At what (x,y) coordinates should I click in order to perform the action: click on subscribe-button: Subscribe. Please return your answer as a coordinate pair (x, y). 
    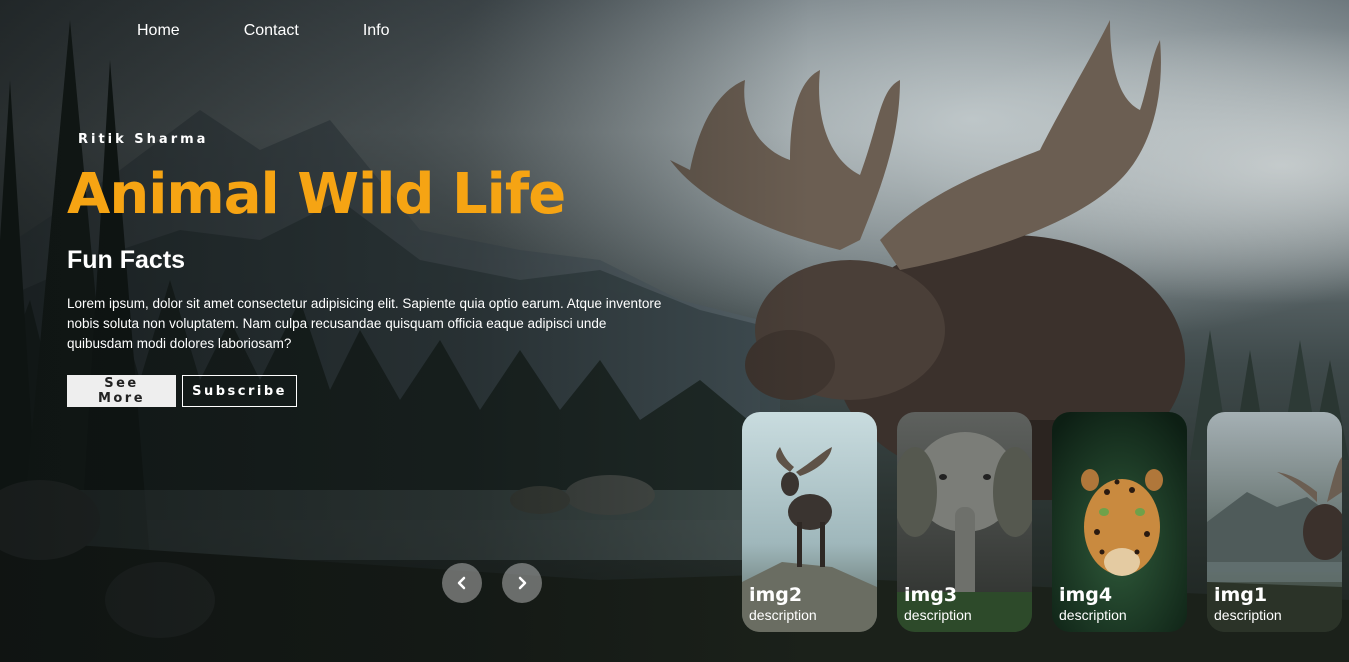
    Looking at the image, I should click on (239, 391).